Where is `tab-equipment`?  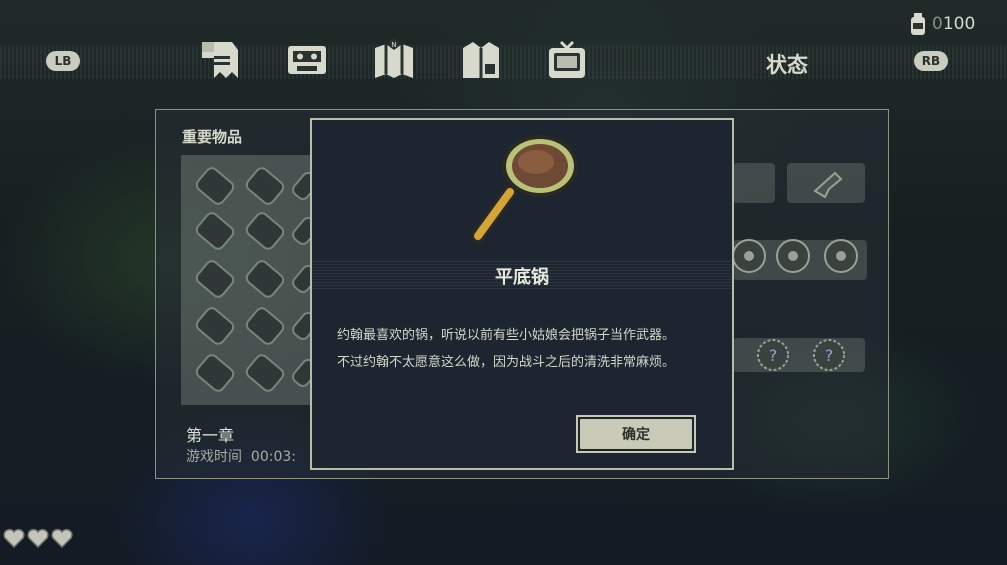
tab-equipment is located at coordinates (481, 60).